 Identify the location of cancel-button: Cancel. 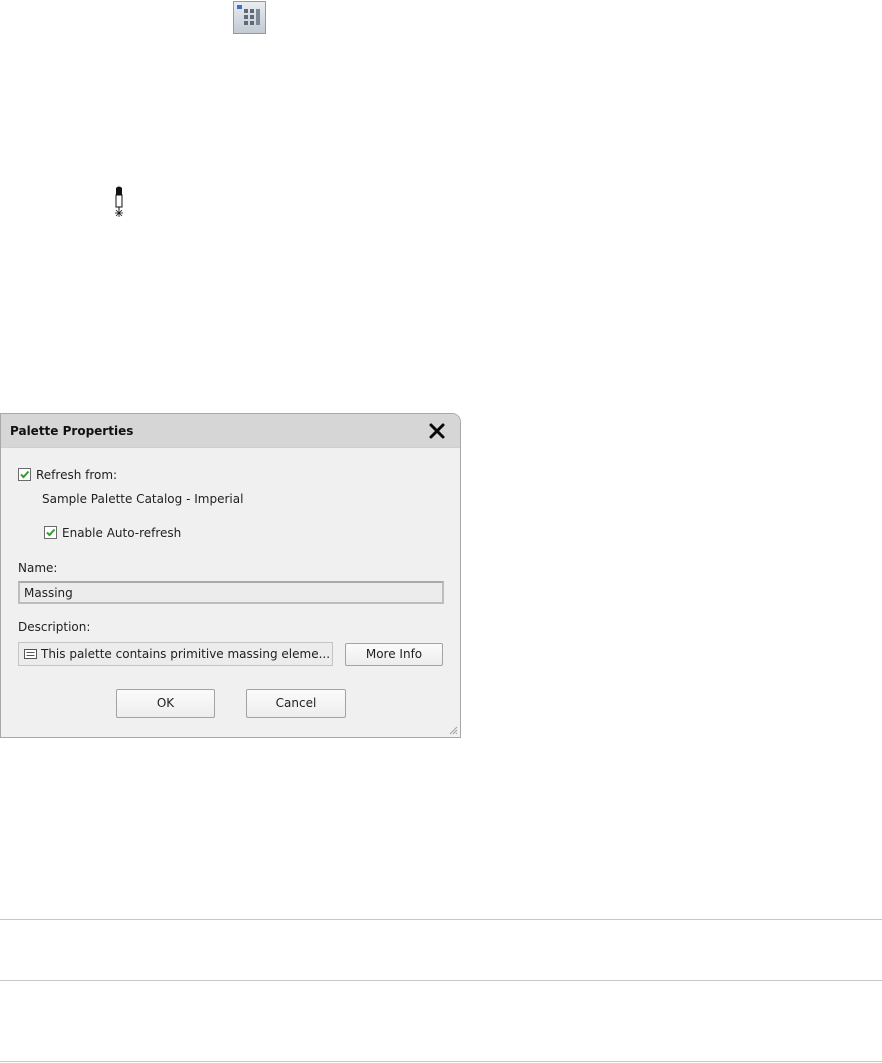
(296, 703).